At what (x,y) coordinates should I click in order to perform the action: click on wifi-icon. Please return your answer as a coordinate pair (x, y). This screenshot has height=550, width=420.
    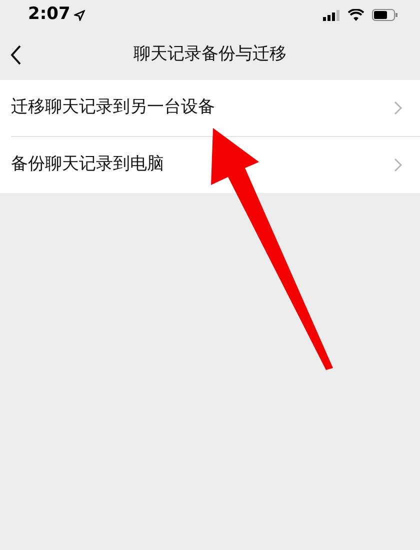
    Looking at the image, I should click on (356, 15).